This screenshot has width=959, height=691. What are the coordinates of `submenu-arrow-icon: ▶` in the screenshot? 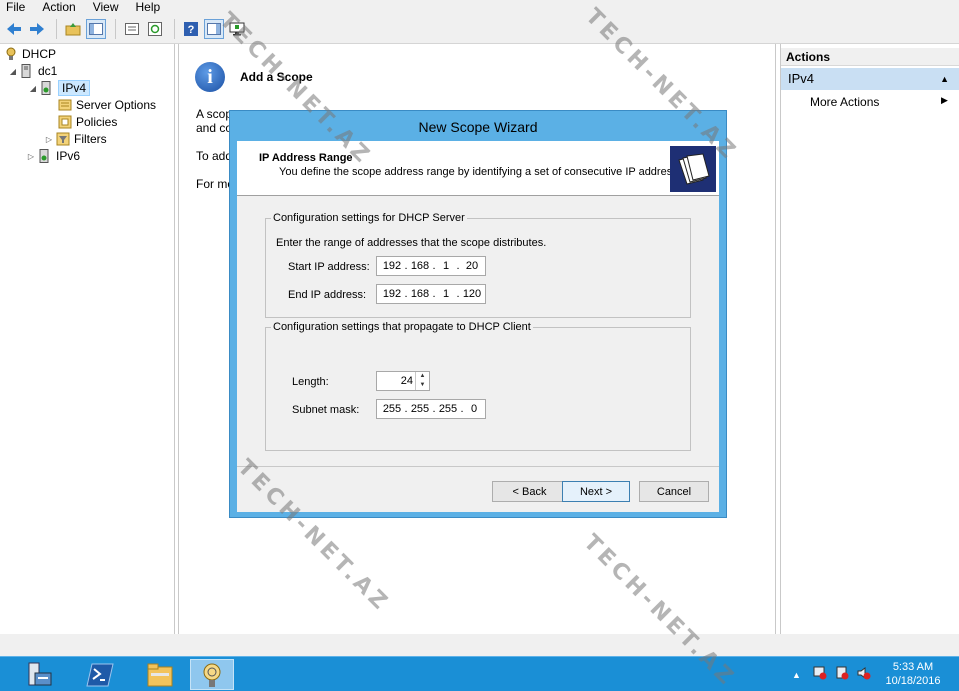 It's located at (944, 100).